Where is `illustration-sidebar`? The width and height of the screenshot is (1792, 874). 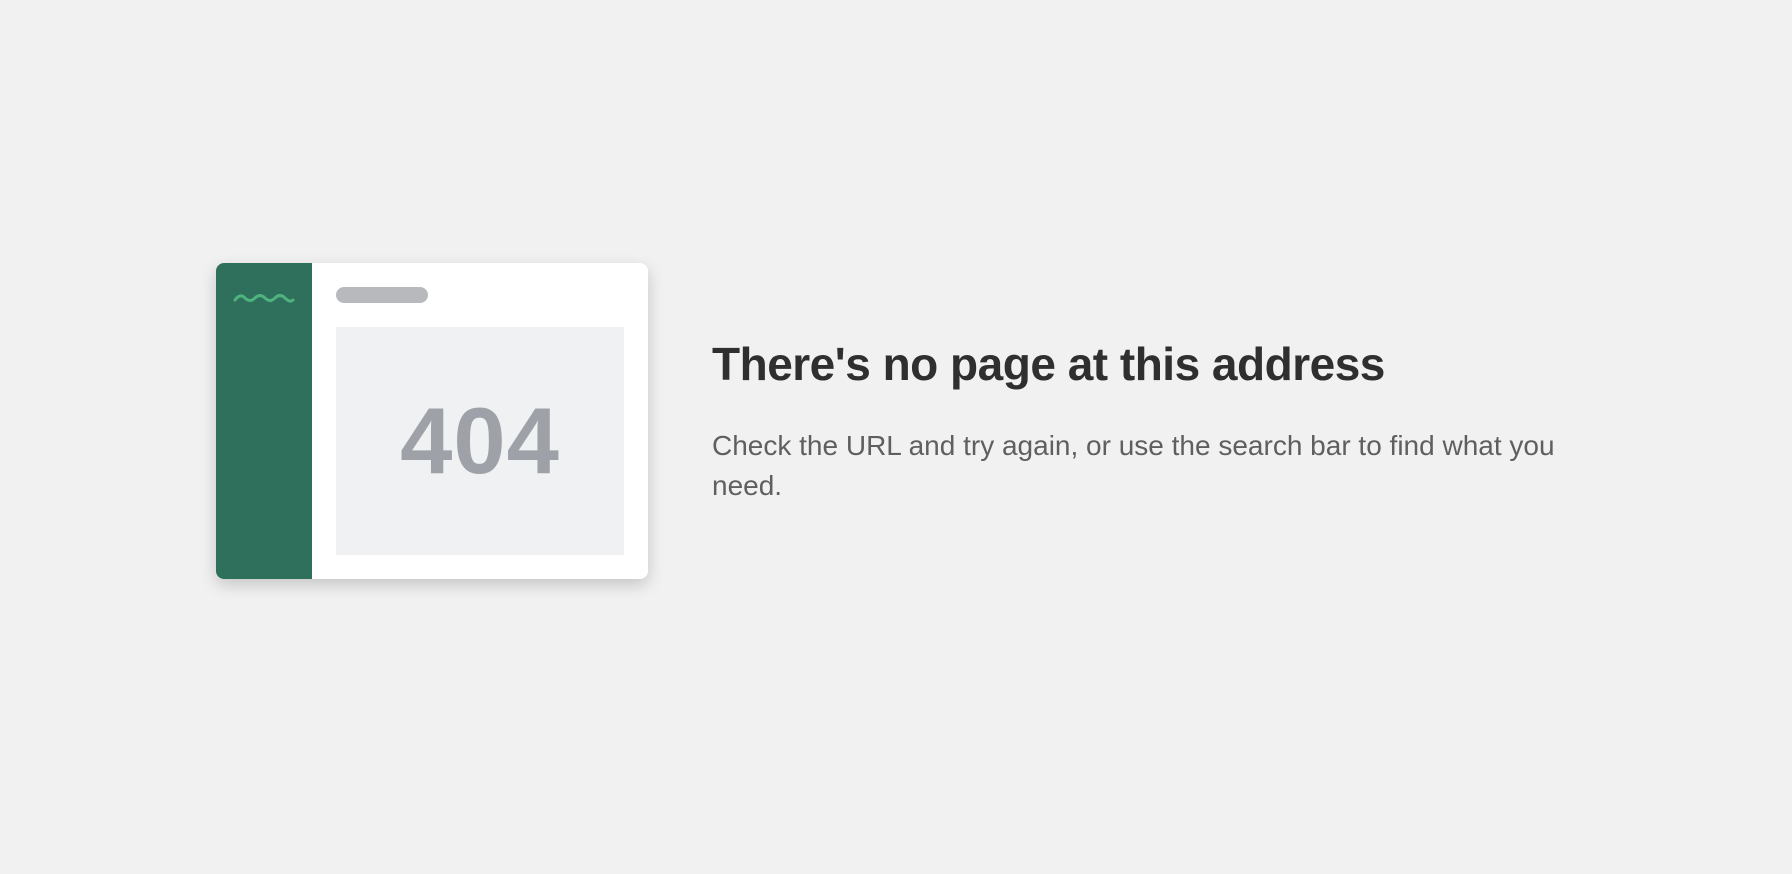 illustration-sidebar is located at coordinates (264, 421).